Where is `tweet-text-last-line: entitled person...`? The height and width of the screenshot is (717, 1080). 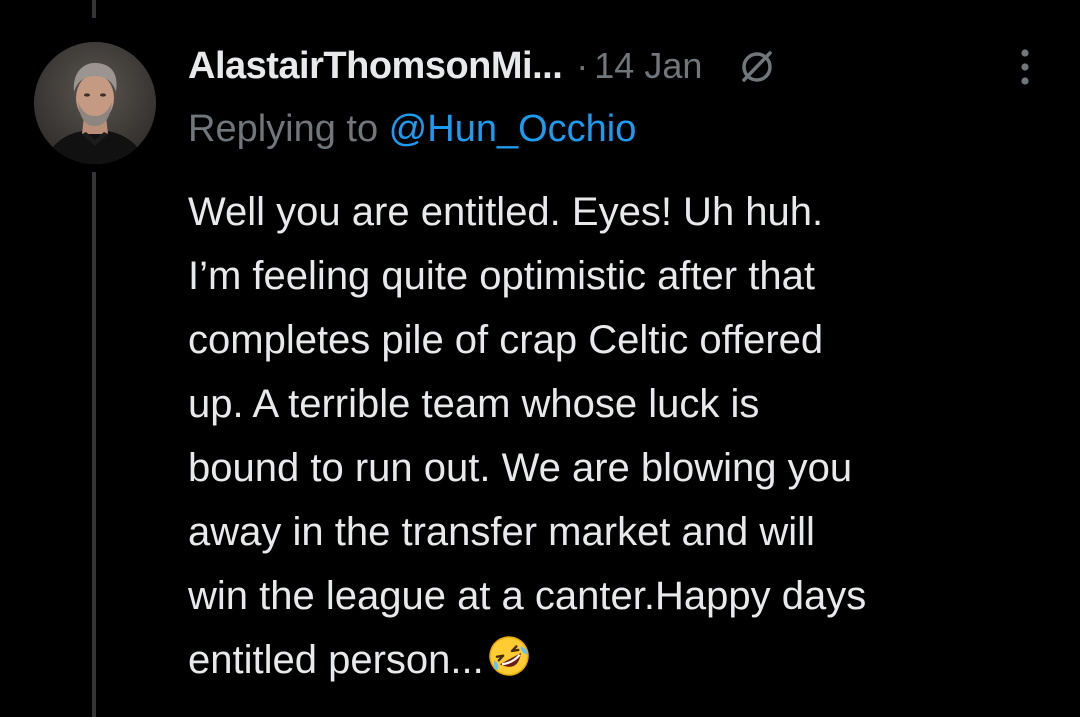
tweet-text-last-line: entitled person... is located at coordinates (618, 660).